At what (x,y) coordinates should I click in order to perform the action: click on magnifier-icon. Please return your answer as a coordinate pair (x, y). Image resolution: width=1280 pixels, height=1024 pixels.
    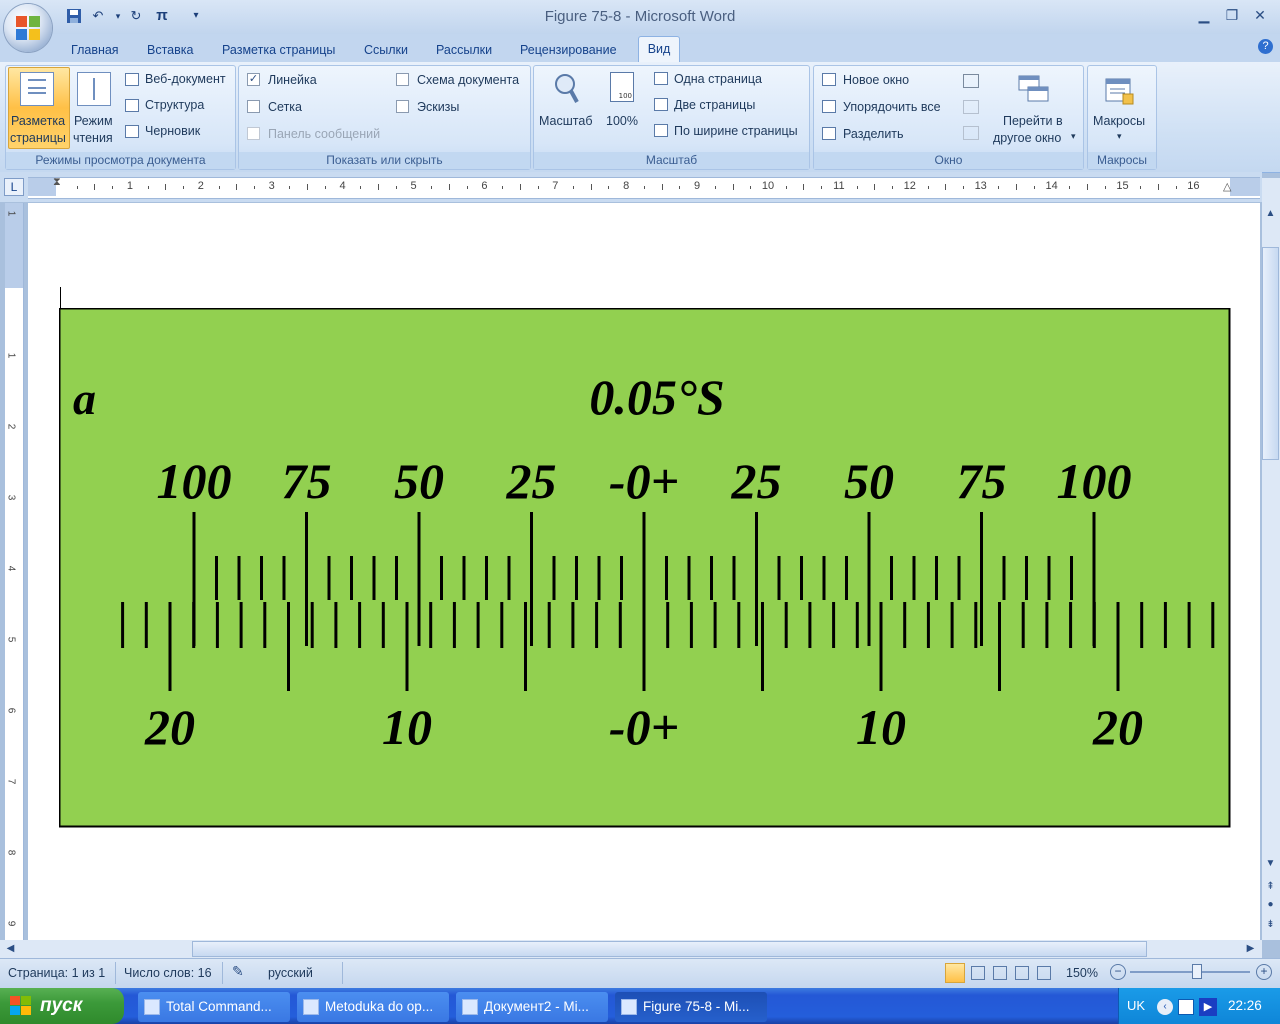
    Looking at the image, I should click on (567, 89).